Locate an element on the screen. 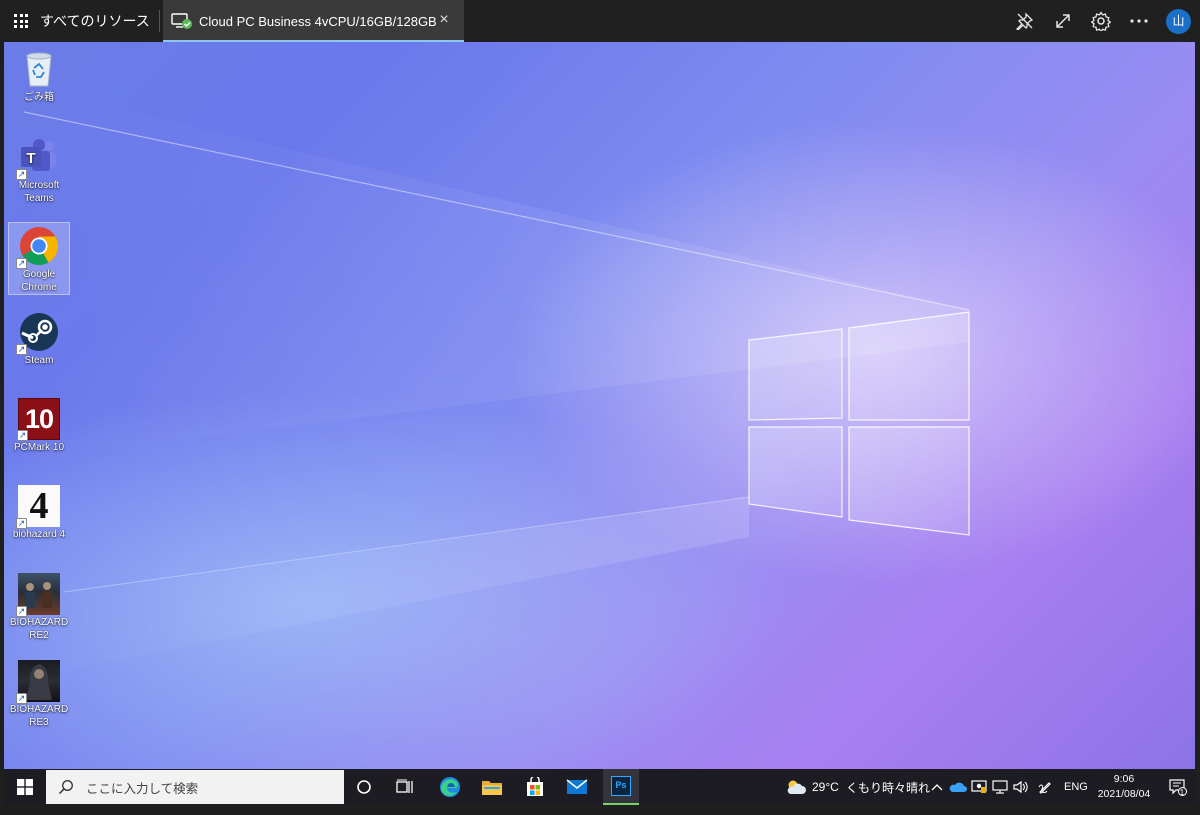  desktop-icon-pcmark-10: 10 ↗ PCMark 10 is located at coordinates (39, 426).